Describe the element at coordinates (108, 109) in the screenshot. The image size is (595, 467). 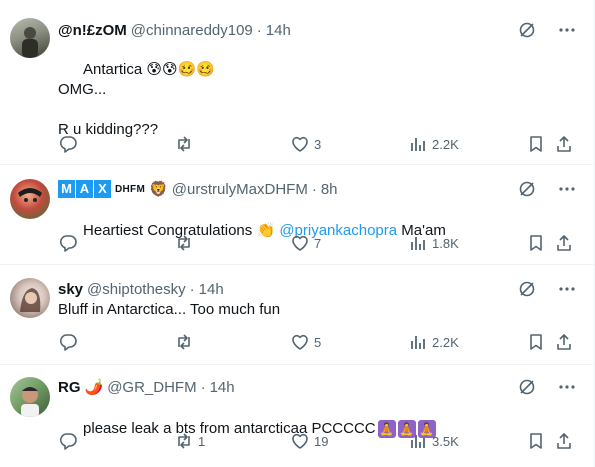
I see `tweet-text-rest: OMG... R u kidding???` at that location.